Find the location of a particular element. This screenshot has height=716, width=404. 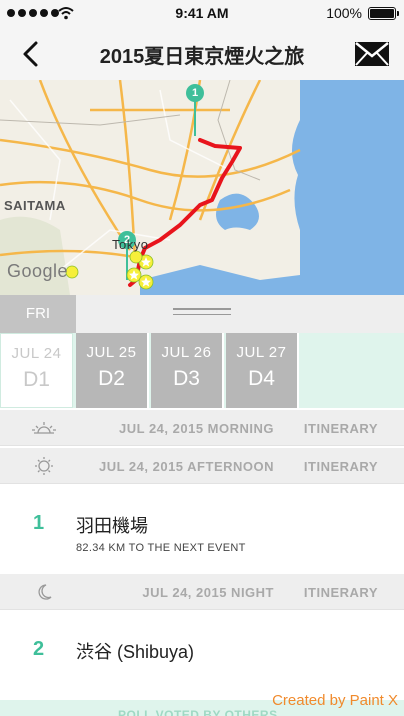

envelope-icon is located at coordinates (372, 54).